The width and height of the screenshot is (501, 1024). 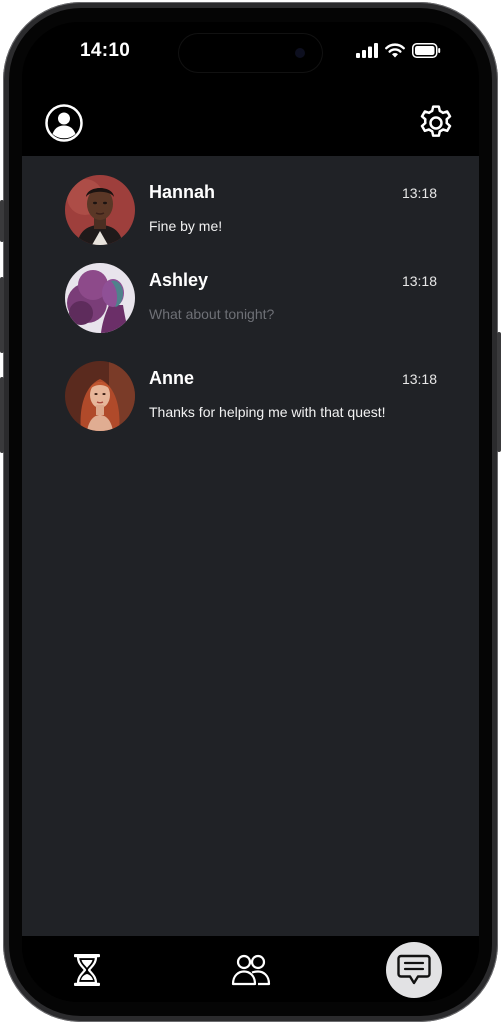 I want to click on volume-down-button, so click(x=2, y=415).